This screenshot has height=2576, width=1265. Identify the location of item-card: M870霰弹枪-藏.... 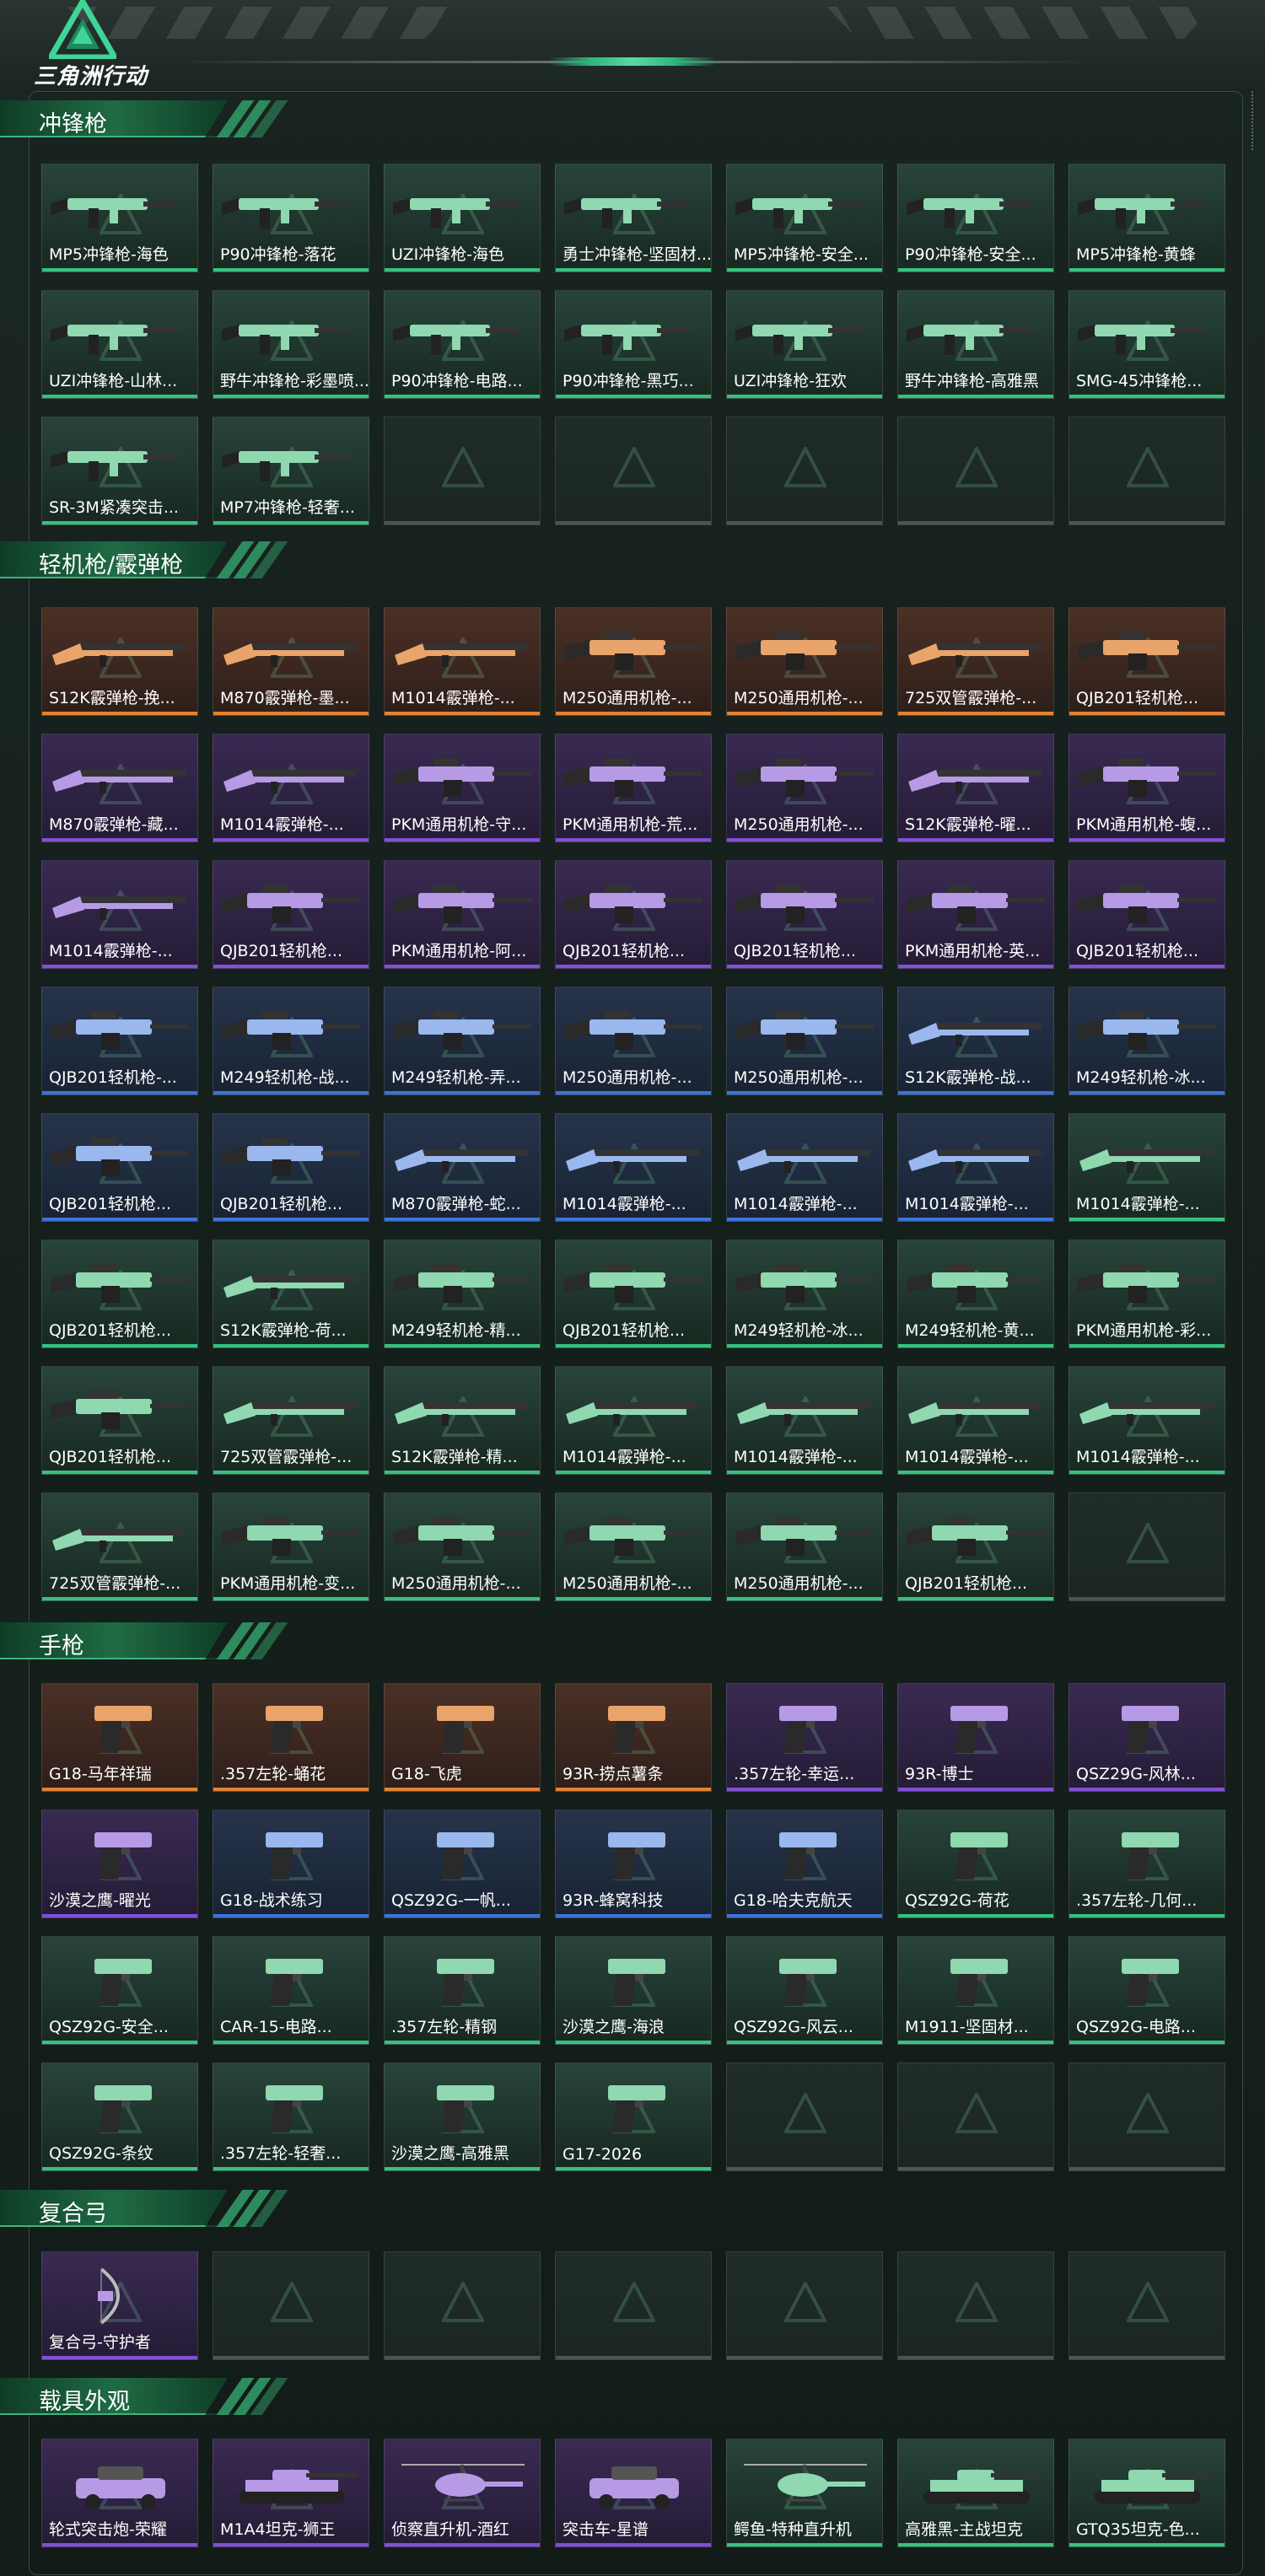
(119, 788).